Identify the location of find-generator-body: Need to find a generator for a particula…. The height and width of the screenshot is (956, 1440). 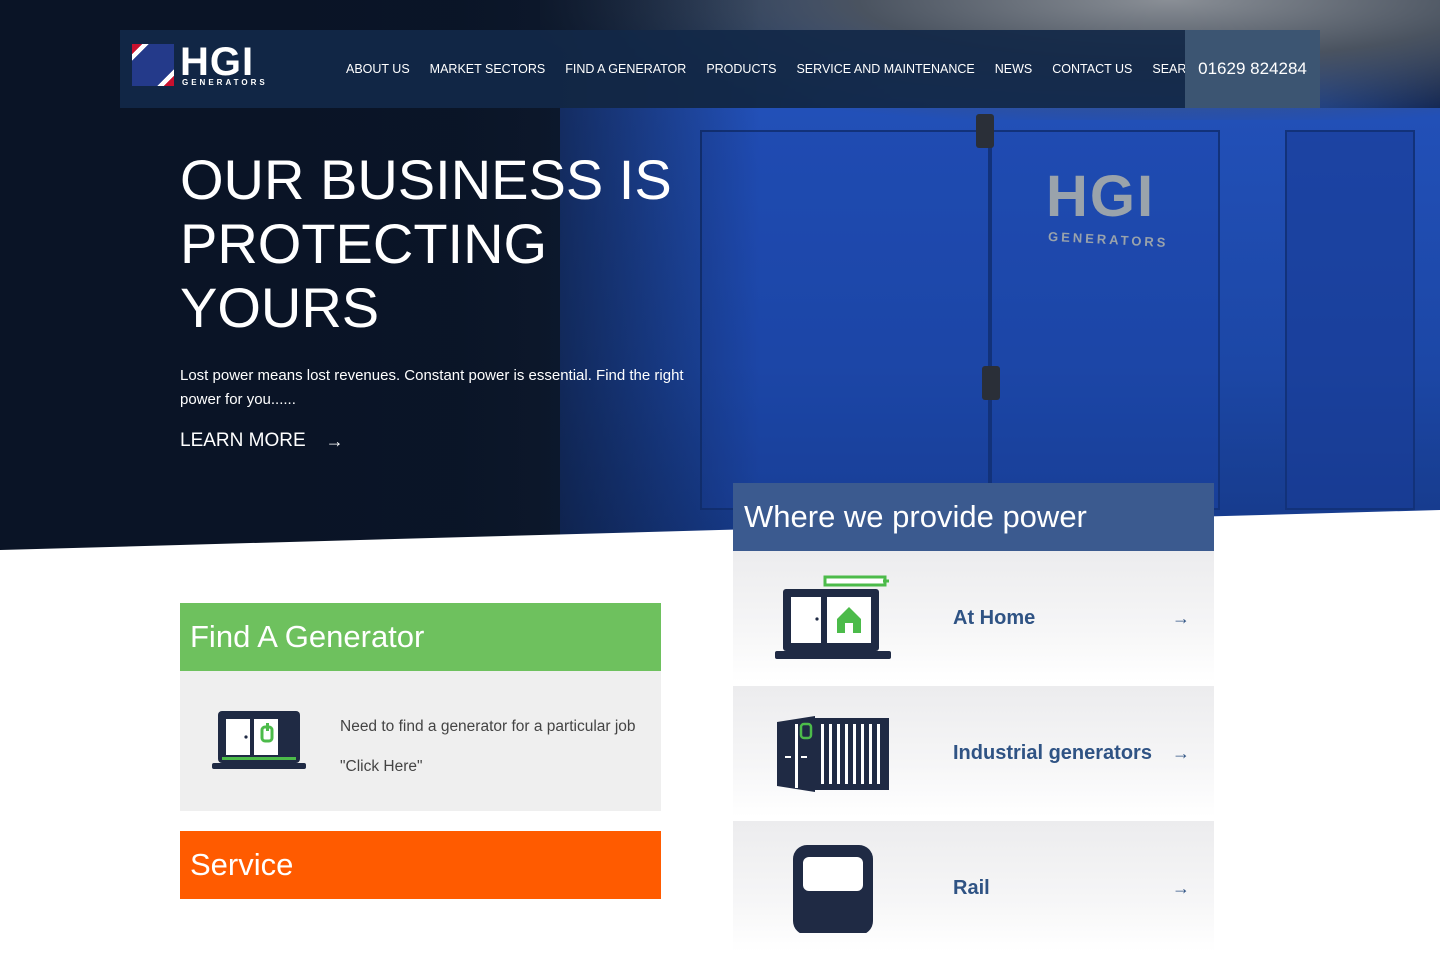
(420, 741).